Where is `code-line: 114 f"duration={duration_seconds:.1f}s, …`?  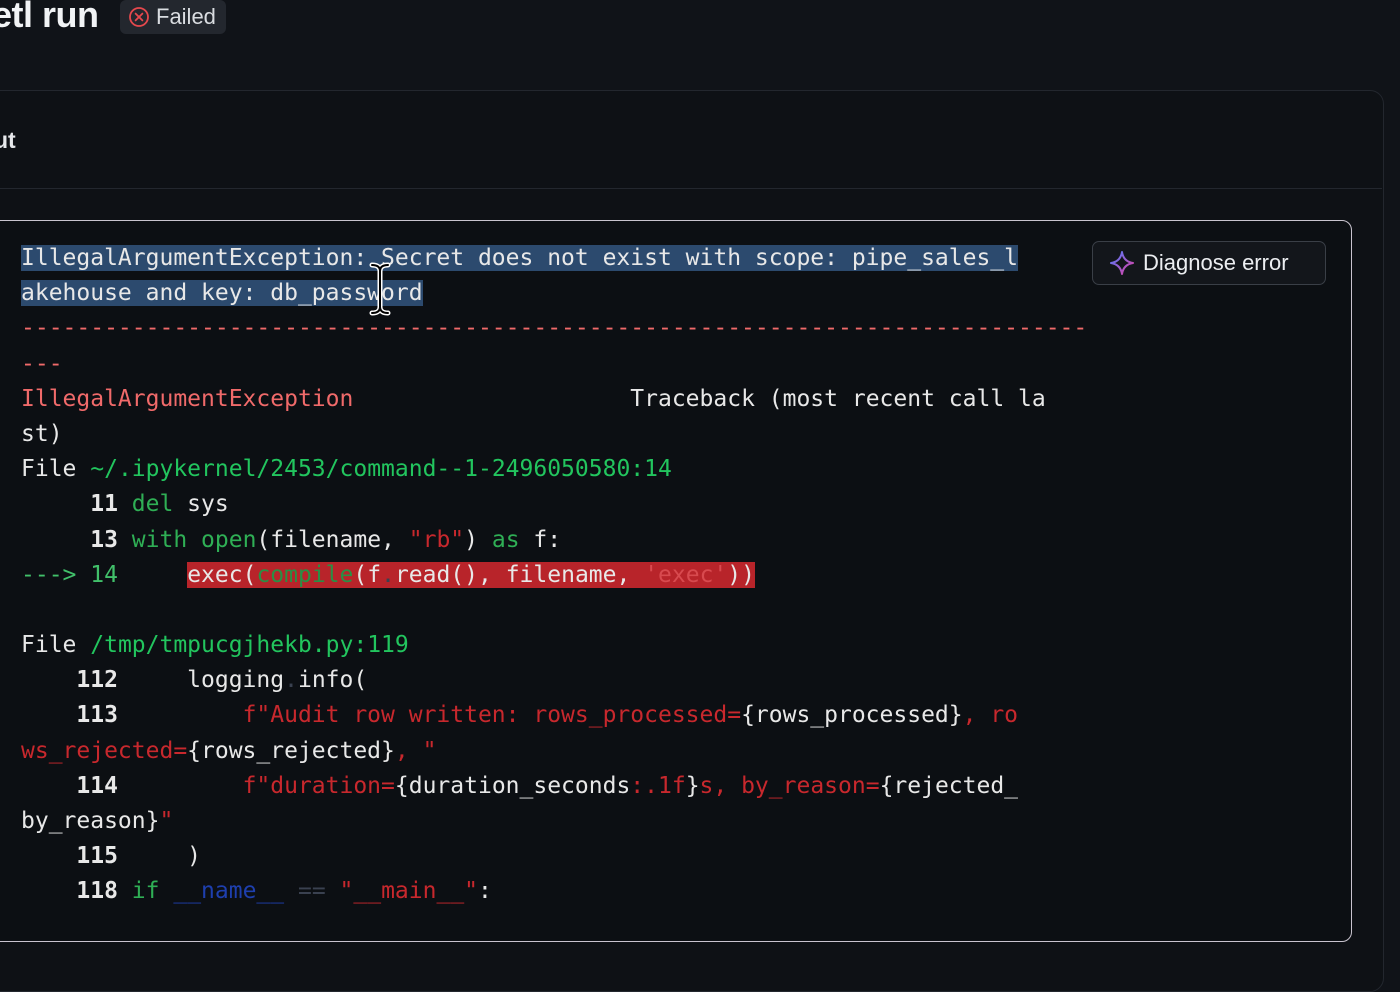 code-line: 114 f"duration={duration_seconds:.1f}s, … is located at coordinates (520, 785).